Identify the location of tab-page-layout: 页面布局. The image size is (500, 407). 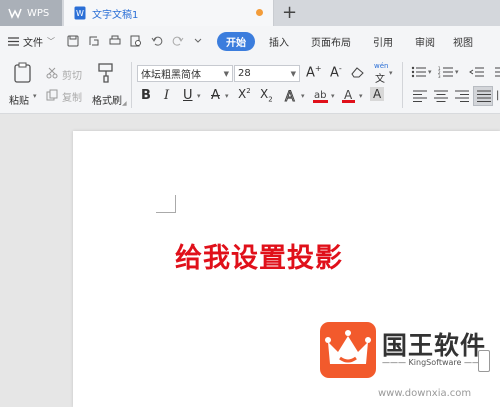
(331, 41).